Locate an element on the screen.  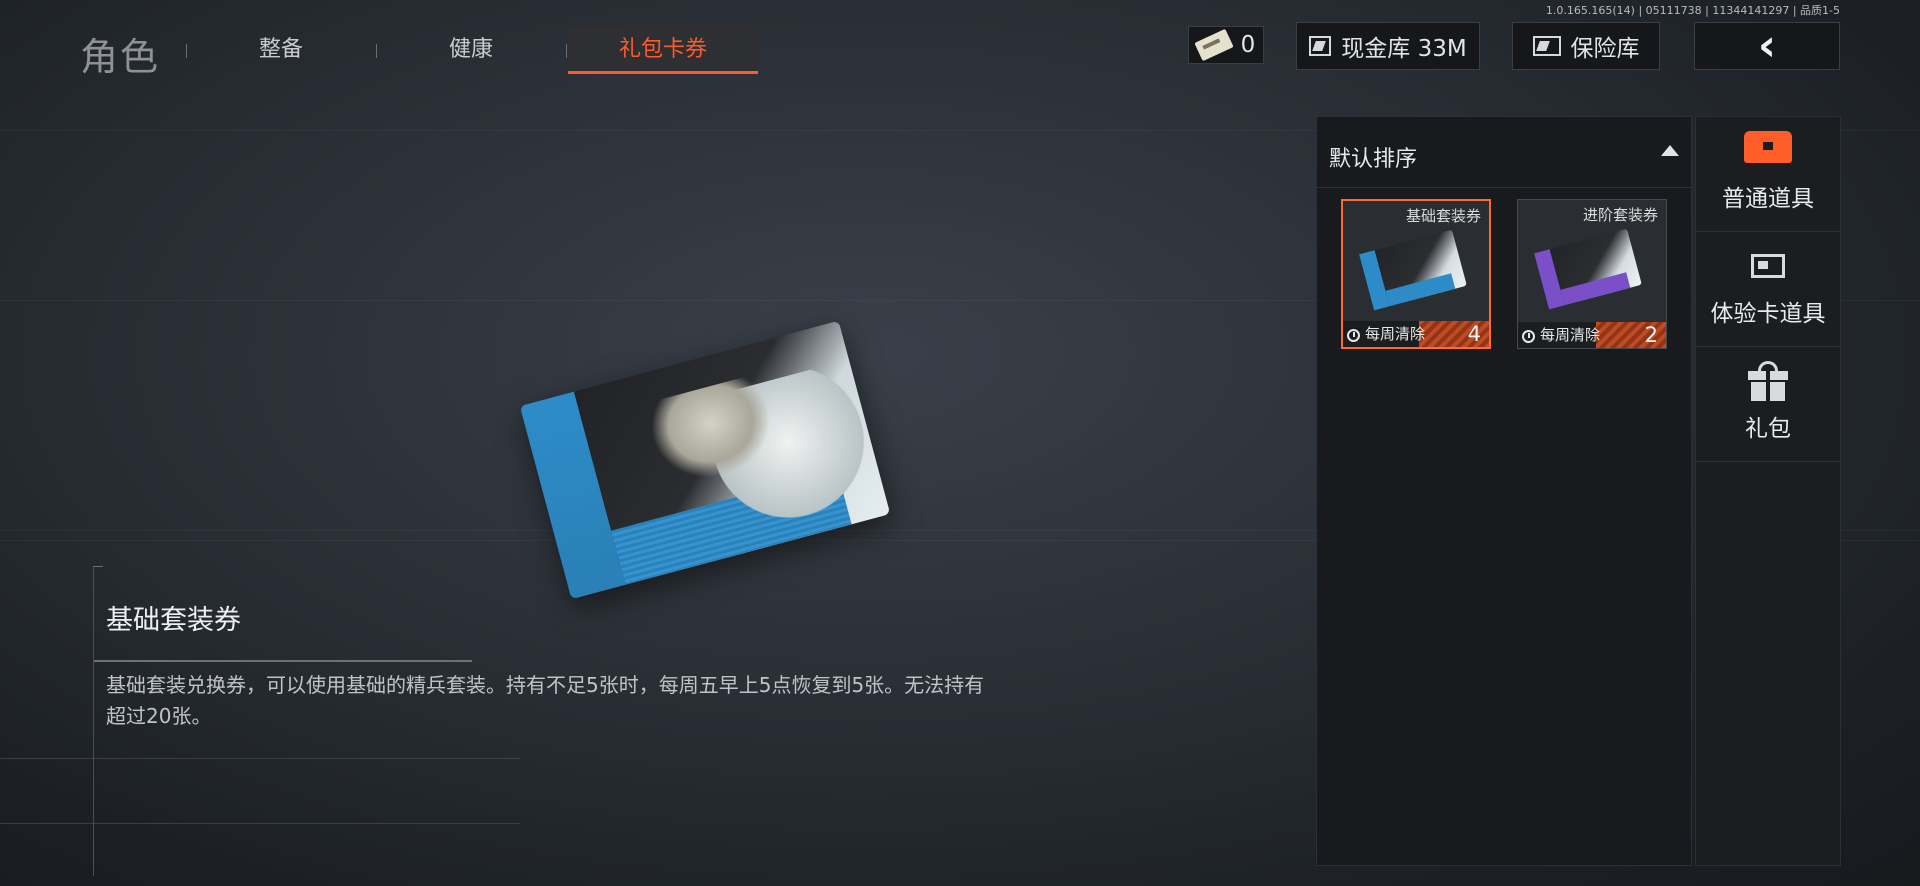
cash-vault-label: 现金库 33M is located at coordinates (1404, 49).